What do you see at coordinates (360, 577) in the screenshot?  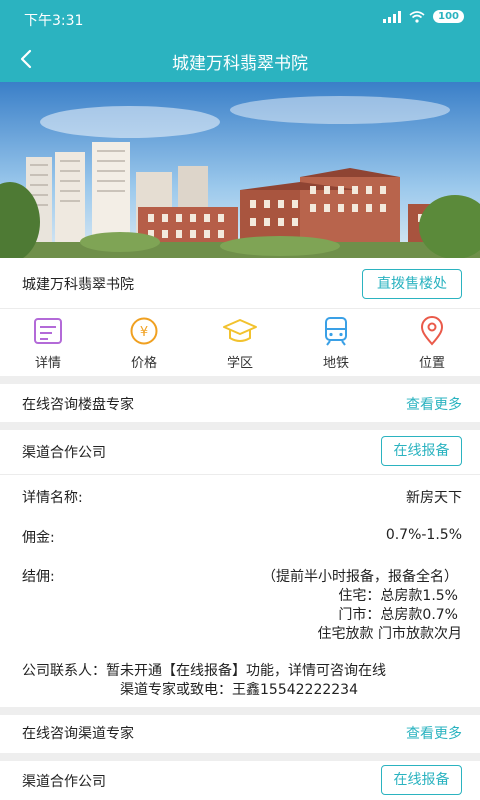 I see `settlement-note: （提前半小时报备，报备全名）` at bounding box center [360, 577].